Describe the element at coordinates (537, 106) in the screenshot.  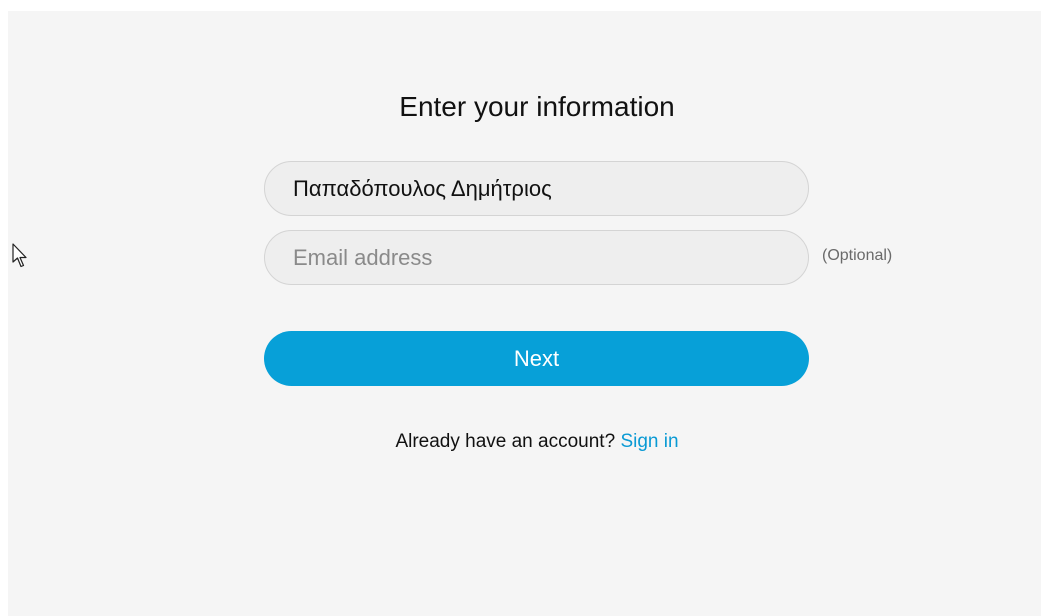
I see `page-title: Enter your information` at that location.